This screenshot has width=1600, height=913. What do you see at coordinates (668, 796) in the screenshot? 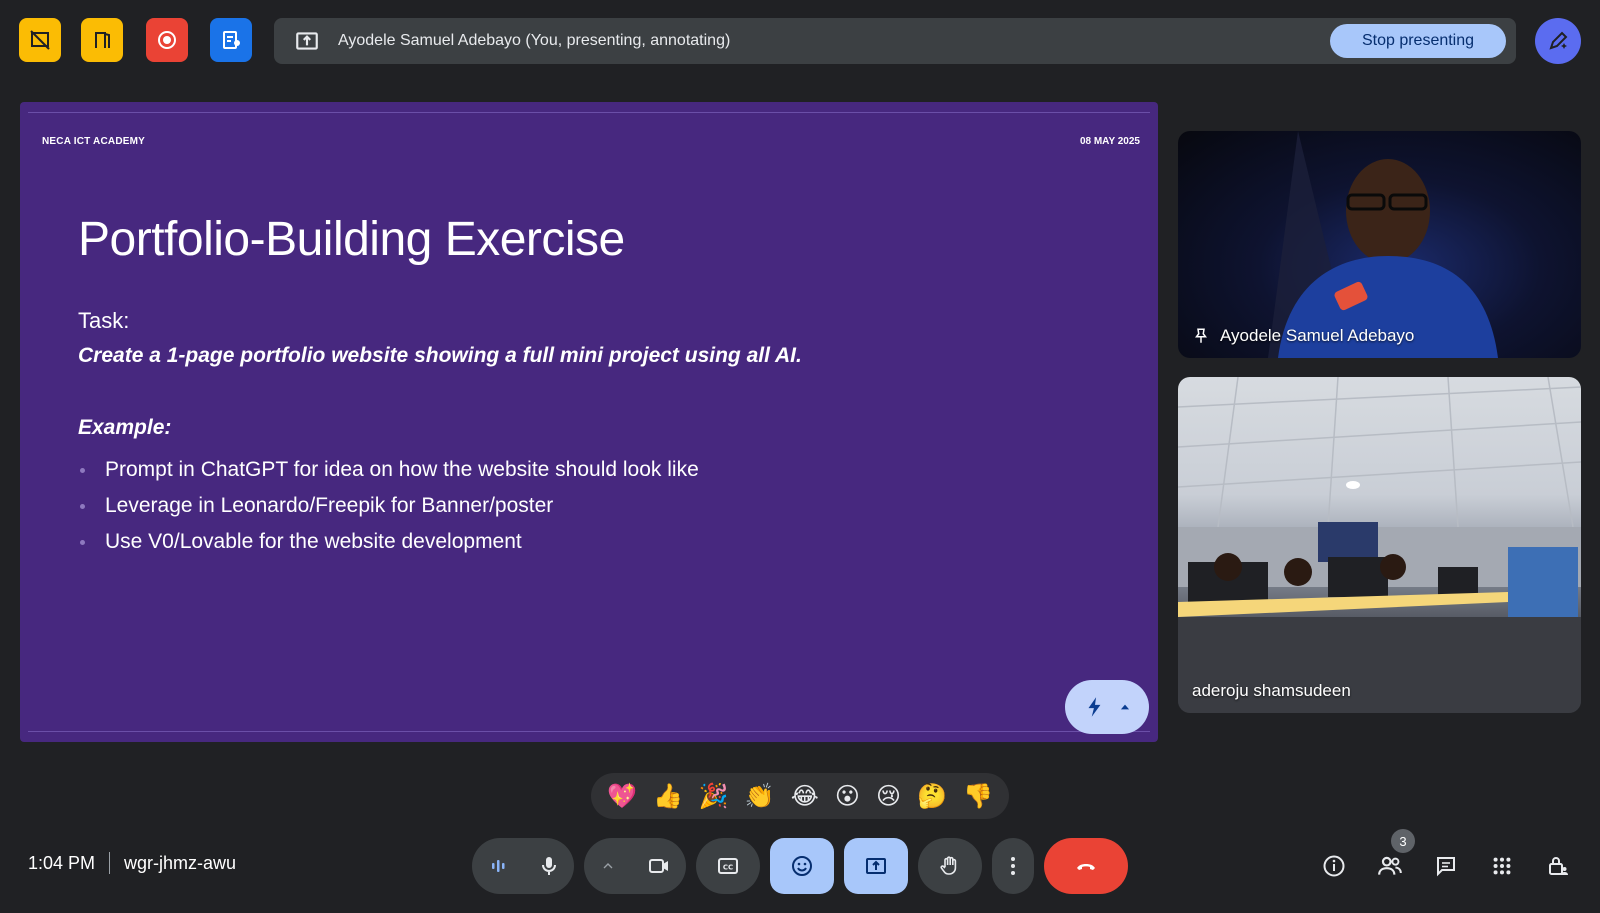
I see `thumbs-up-reaction: 👍` at bounding box center [668, 796].